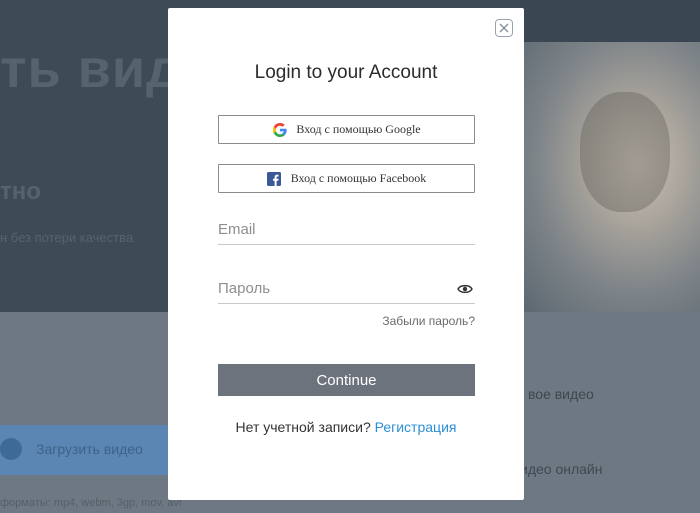  What do you see at coordinates (346, 321) in the screenshot?
I see `forgot-password-link: Забыли пароль?` at bounding box center [346, 321].